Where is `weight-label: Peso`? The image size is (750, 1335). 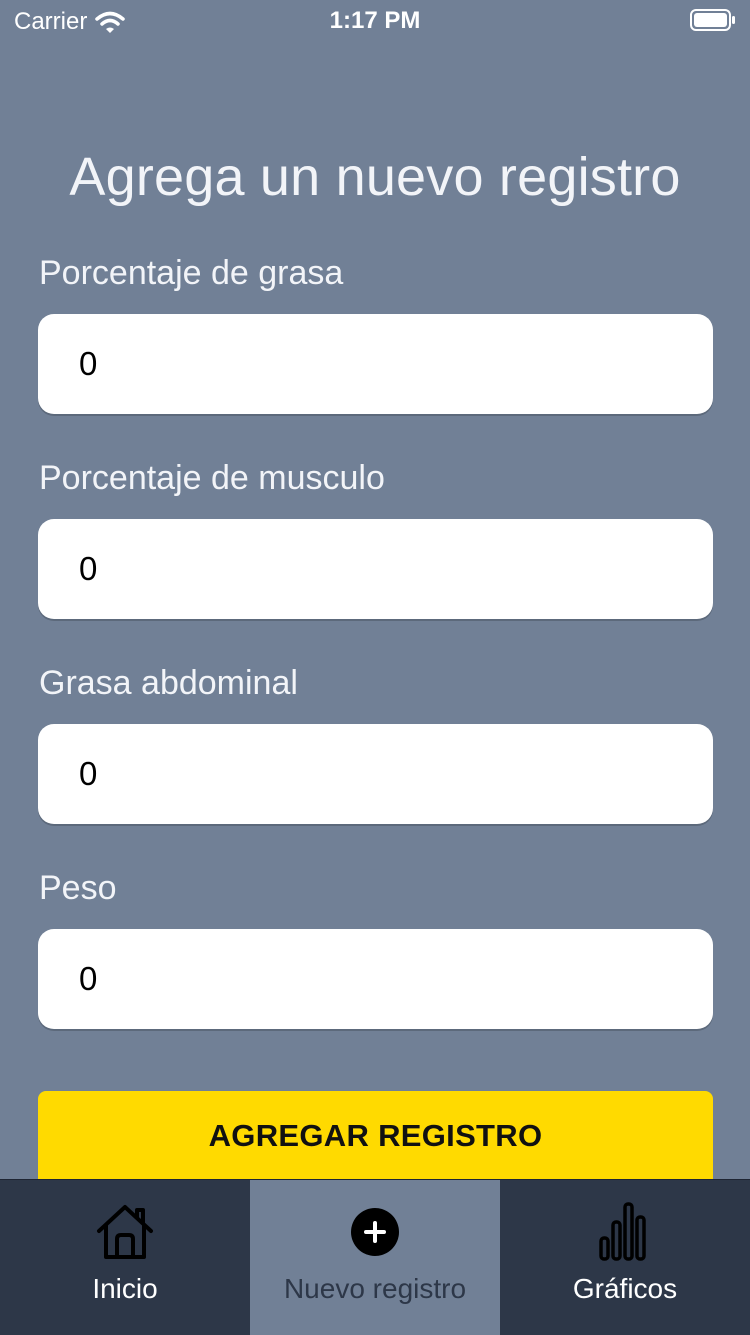
weight-label: Peso is located at coordinates (78, 888).